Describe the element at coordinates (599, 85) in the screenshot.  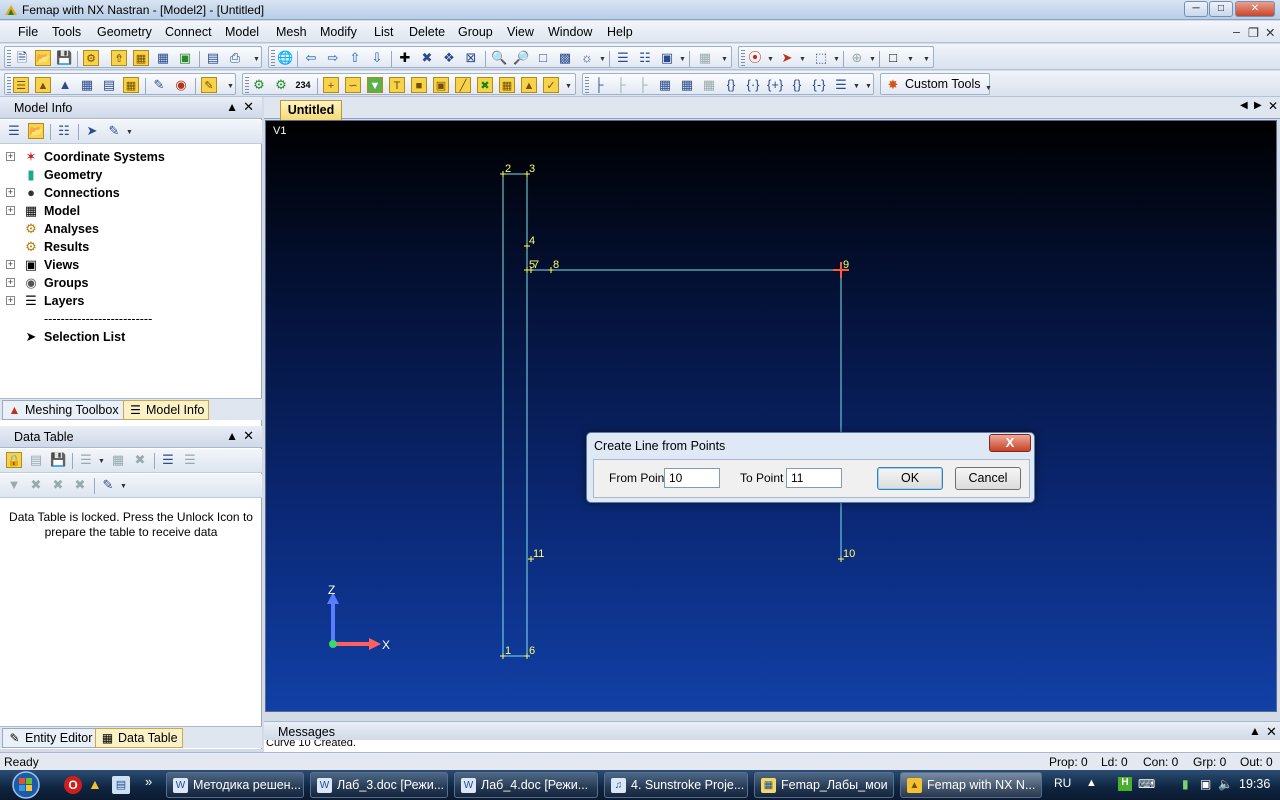
I see `align-left-icon: ├` at that location.